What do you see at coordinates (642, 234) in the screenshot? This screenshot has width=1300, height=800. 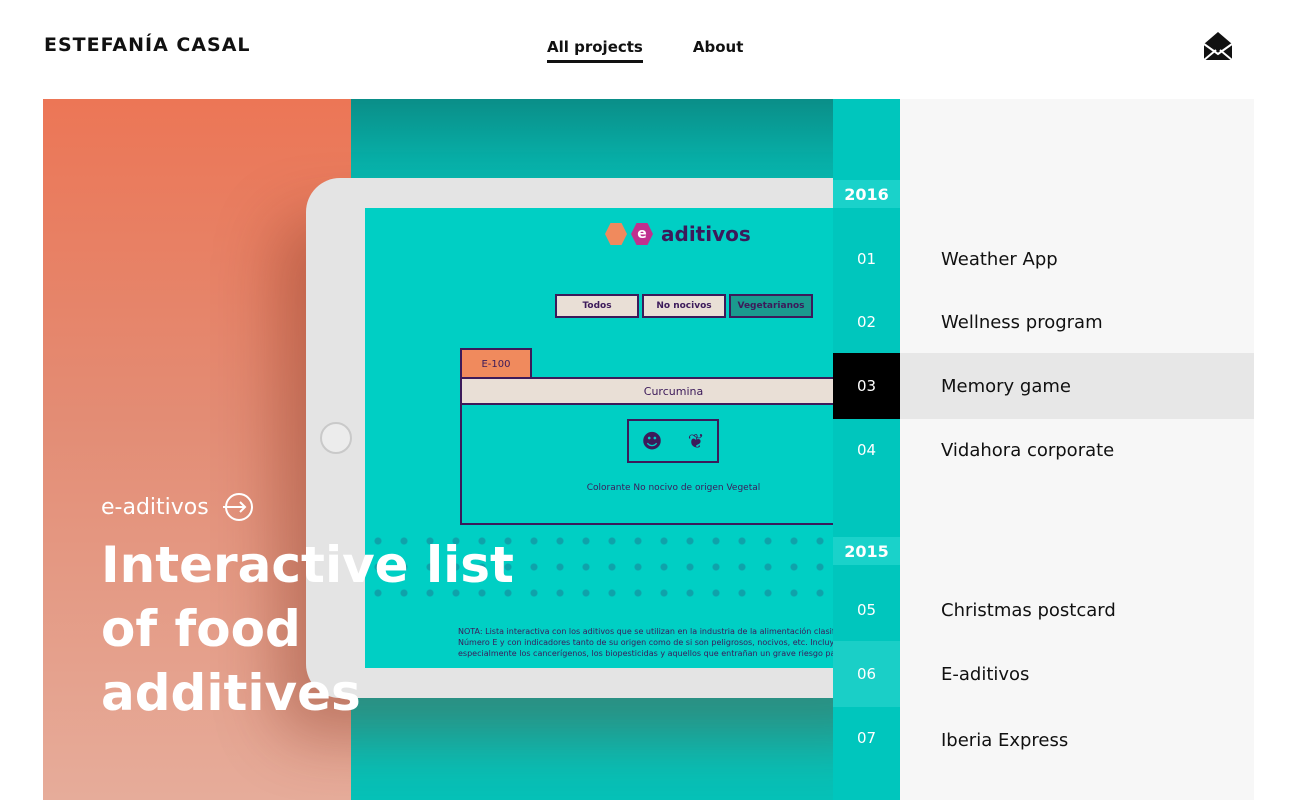 I see `logo-letter: e` at bounding box center [642, 234].